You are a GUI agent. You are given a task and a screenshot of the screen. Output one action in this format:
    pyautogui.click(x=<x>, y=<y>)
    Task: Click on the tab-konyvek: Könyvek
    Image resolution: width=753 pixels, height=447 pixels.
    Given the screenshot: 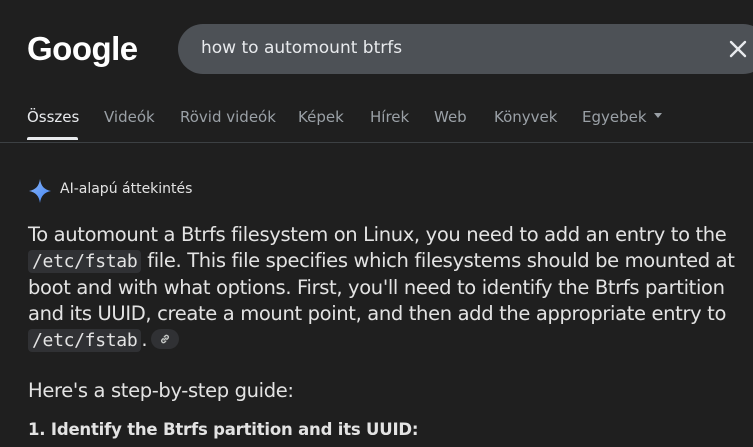 What is the action you would take?
    pyautogui.click(x=525, y=117)
    